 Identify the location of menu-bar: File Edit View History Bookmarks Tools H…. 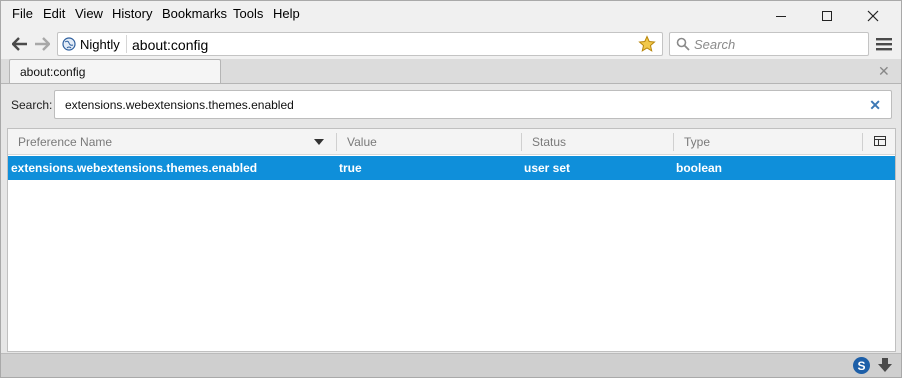
(451, 15).